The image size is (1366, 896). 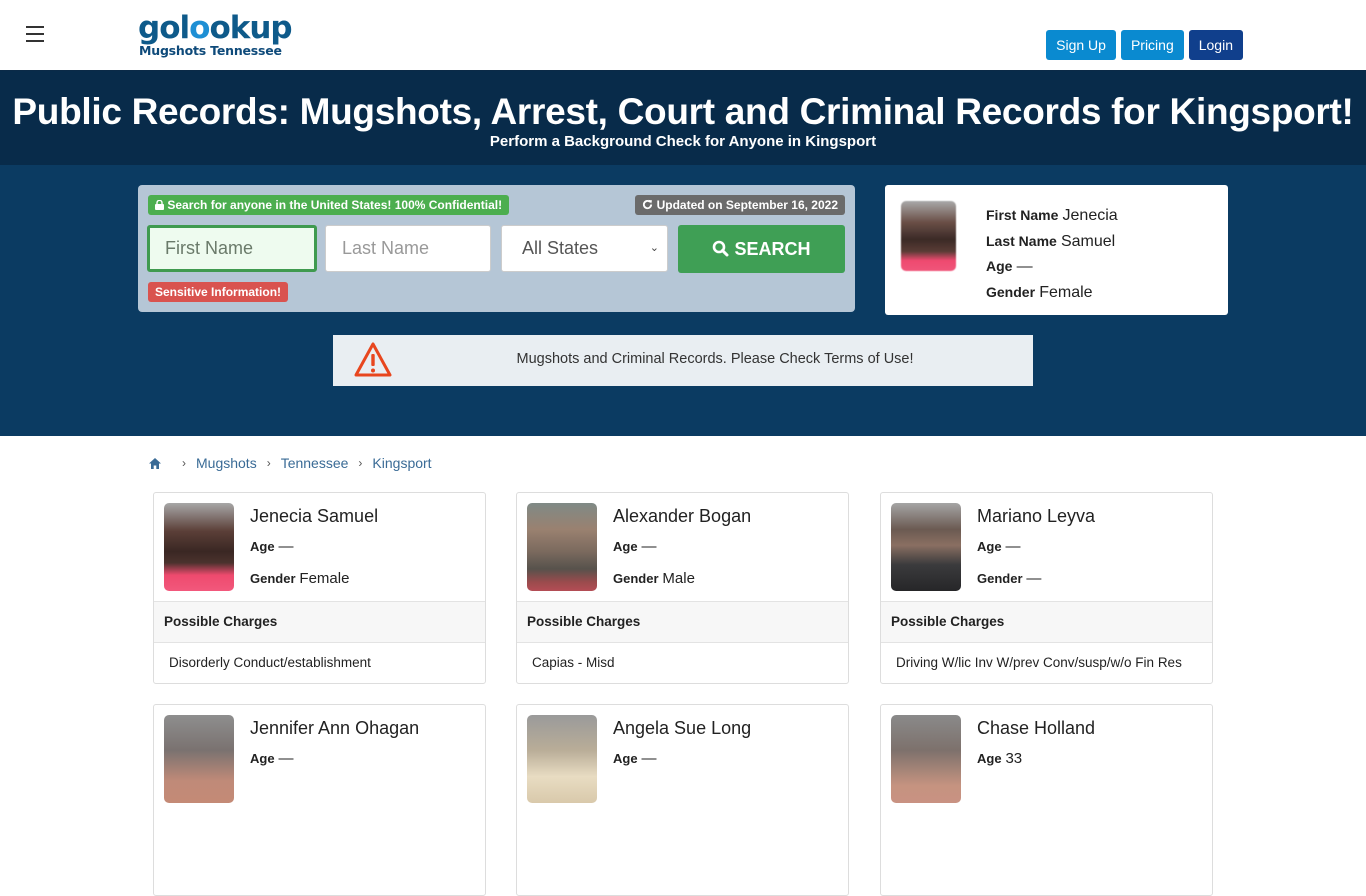 What do you see at coordinates (215, 28) in the screenshot?
I see `logo-wordmark: golookup` at bounding box center [215, 28].